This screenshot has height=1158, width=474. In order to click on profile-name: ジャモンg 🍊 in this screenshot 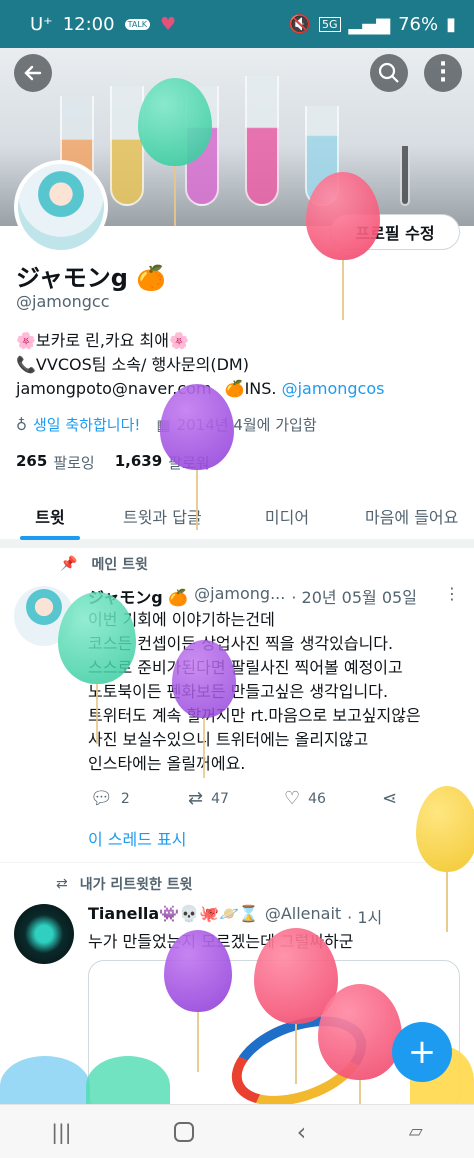, I will do `click(91, 278)`.